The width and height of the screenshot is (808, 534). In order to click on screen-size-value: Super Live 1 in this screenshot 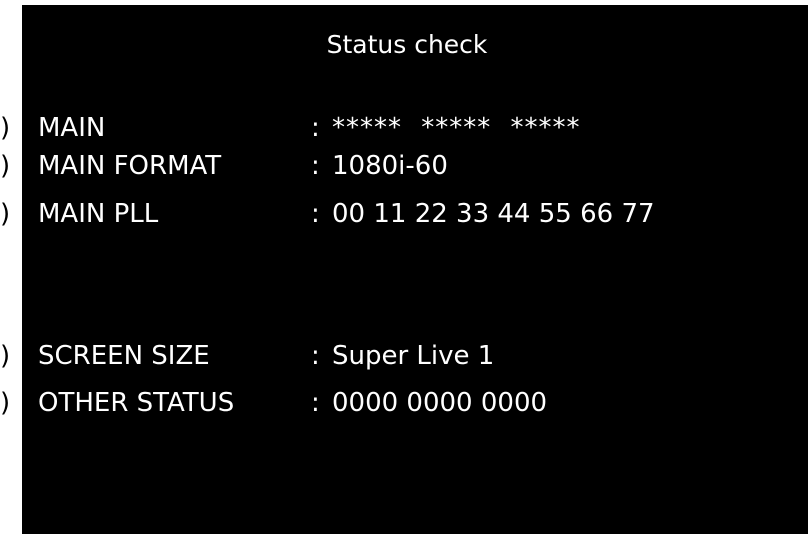, I will do `click(413, 356)`.